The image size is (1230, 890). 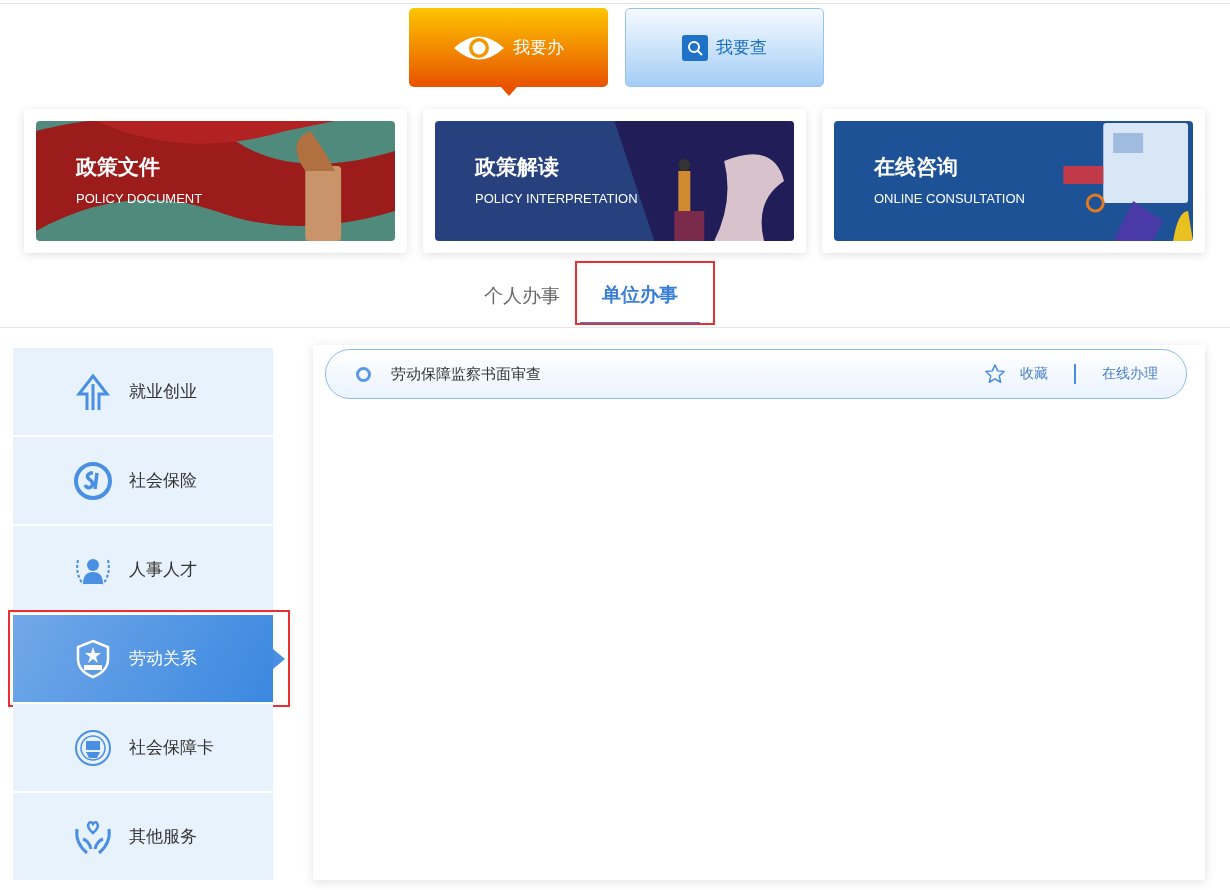 I want to click on sidebar-item: 社会保险, so click(x=143, y=480).